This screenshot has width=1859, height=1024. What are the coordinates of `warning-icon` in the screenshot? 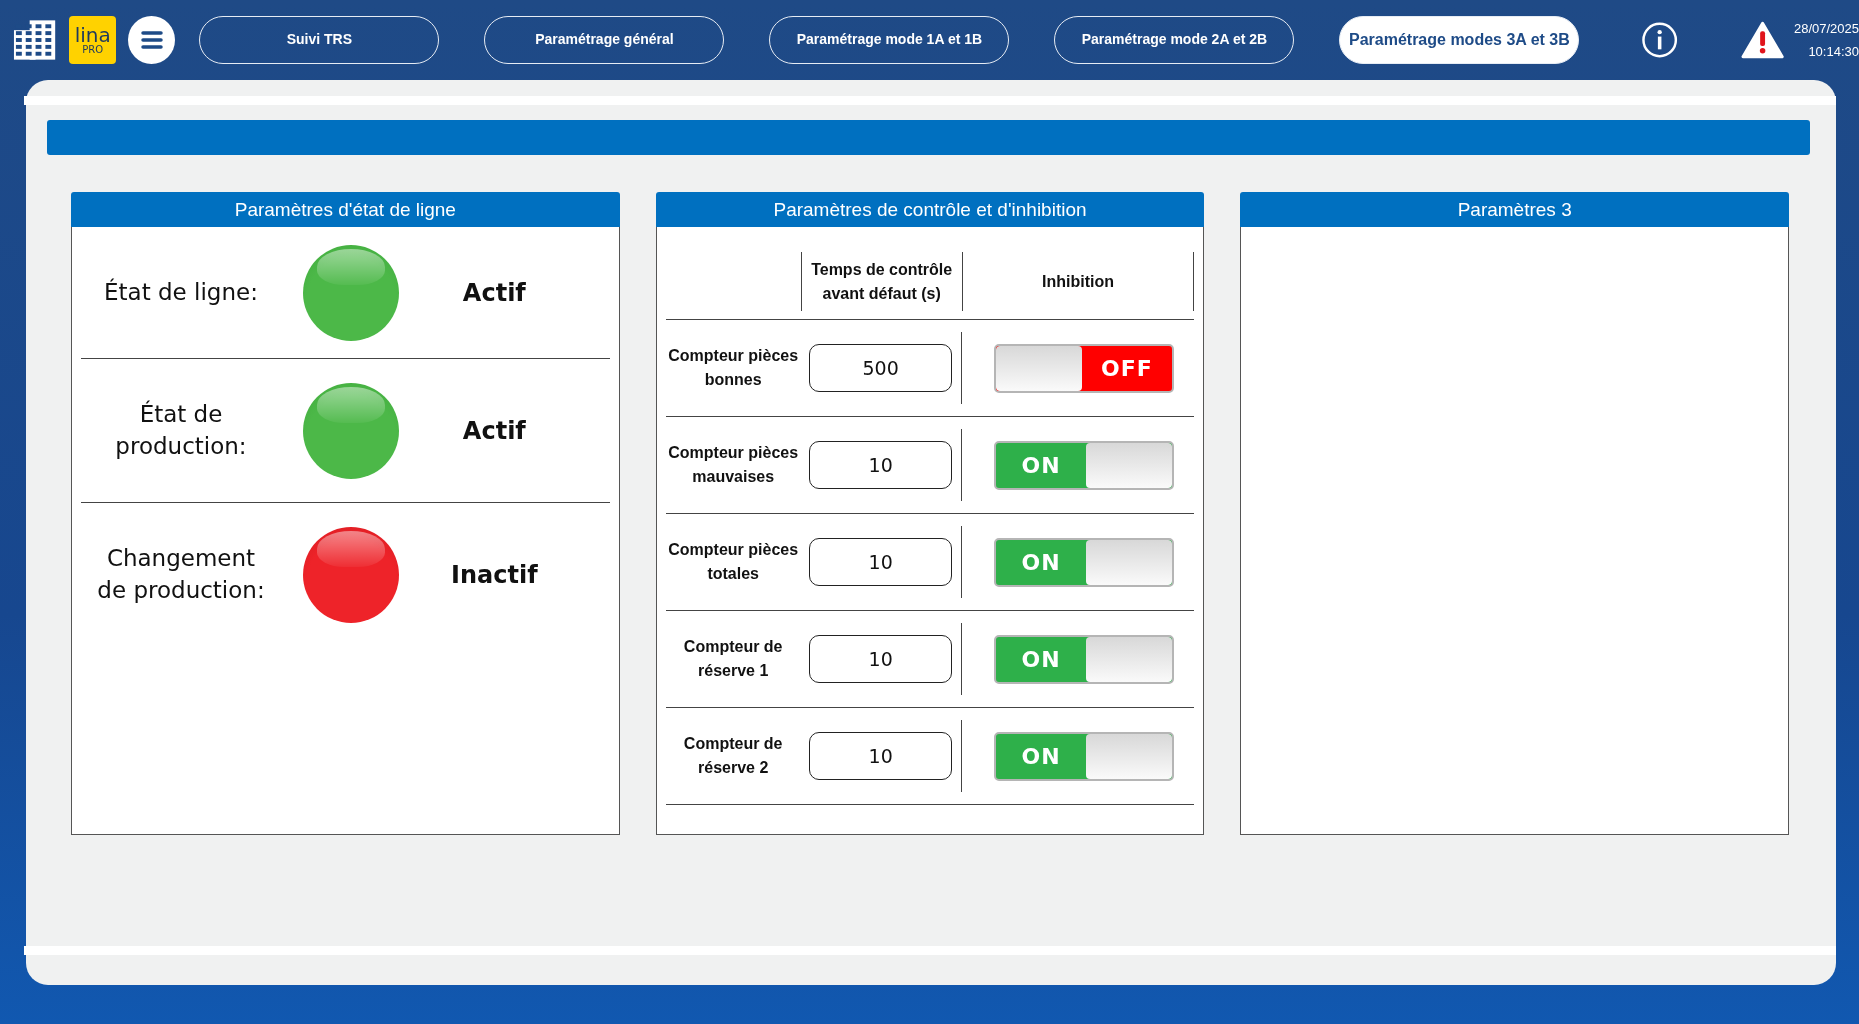 It's located at (1762, 40).